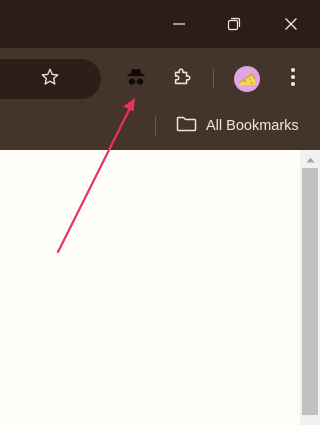 The width and height of the screenshot is (320, 425). I want to click on minimize-button, so click(179, 24).